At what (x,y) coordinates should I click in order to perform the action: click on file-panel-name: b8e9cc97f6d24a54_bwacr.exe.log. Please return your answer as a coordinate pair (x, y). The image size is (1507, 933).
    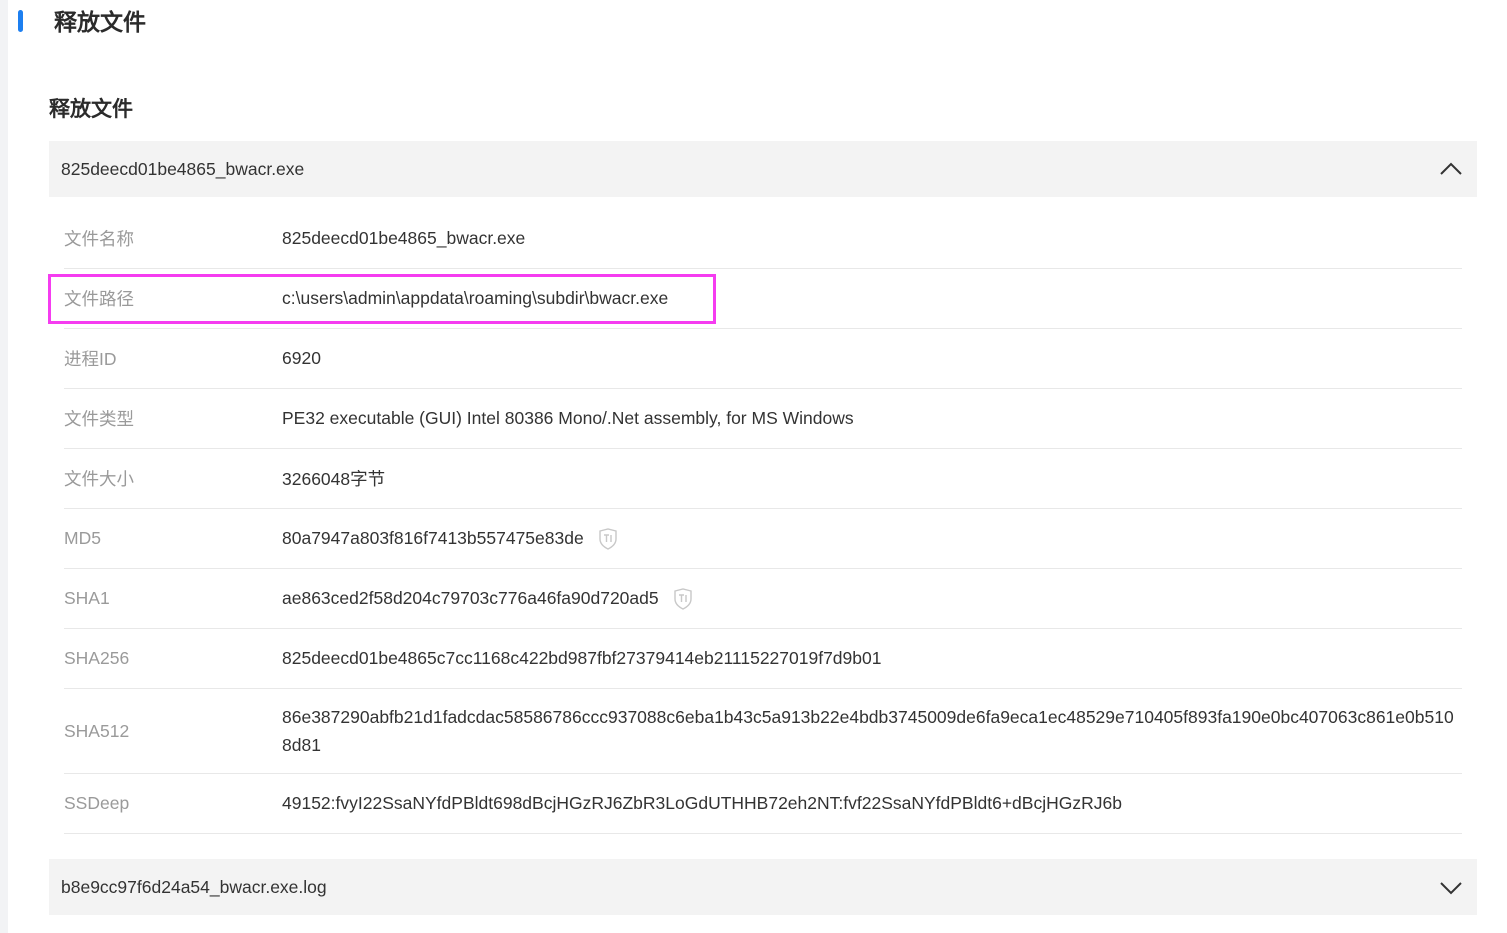
    Looking at the image, I should click on (194, 887).